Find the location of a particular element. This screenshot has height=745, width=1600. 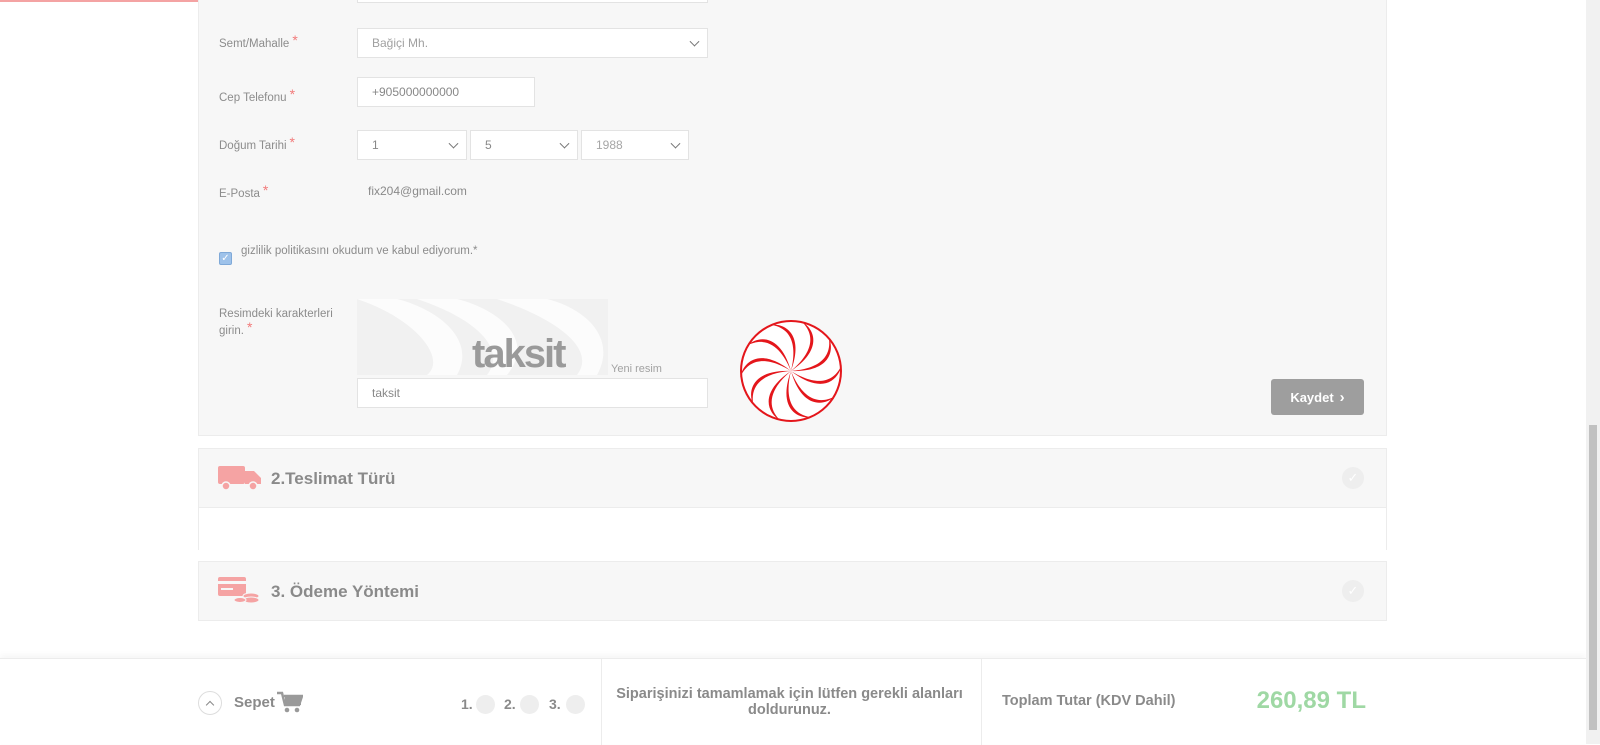

birthdate-label: Doğum Tarihi * is located at coordinates (257, 143).